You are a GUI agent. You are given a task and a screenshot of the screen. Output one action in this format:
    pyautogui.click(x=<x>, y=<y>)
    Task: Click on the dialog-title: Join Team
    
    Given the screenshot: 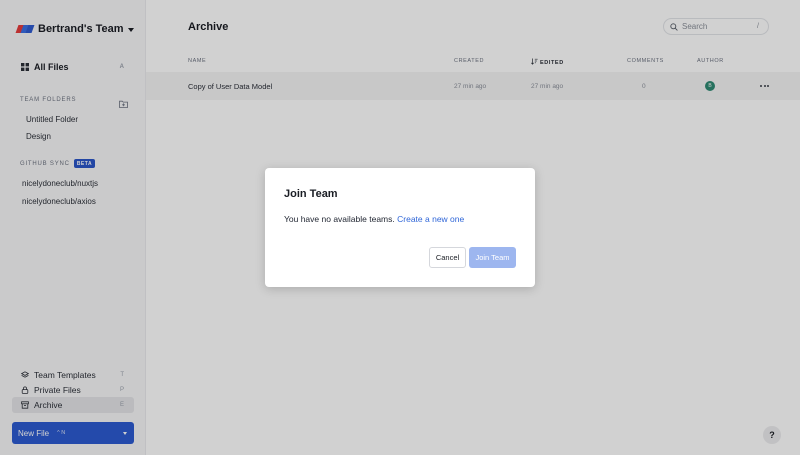 What is the action you would take?
    pyautogui.click(x=311, y=194)
    